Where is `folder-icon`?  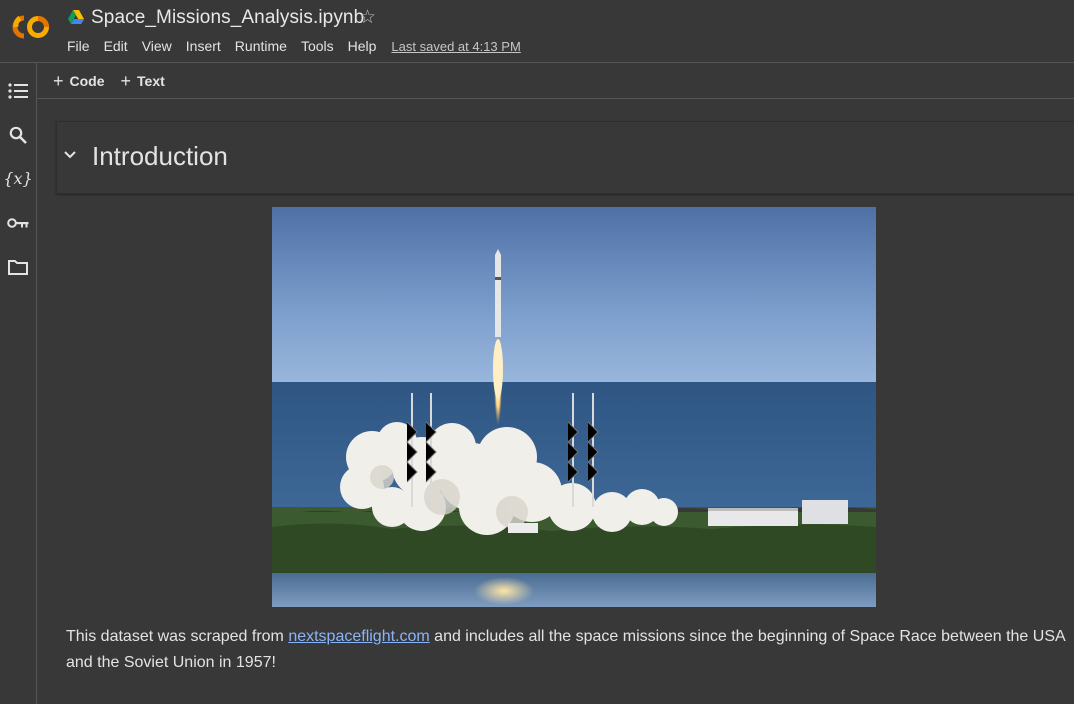 folder-icon is located at coordinates (18, 267).